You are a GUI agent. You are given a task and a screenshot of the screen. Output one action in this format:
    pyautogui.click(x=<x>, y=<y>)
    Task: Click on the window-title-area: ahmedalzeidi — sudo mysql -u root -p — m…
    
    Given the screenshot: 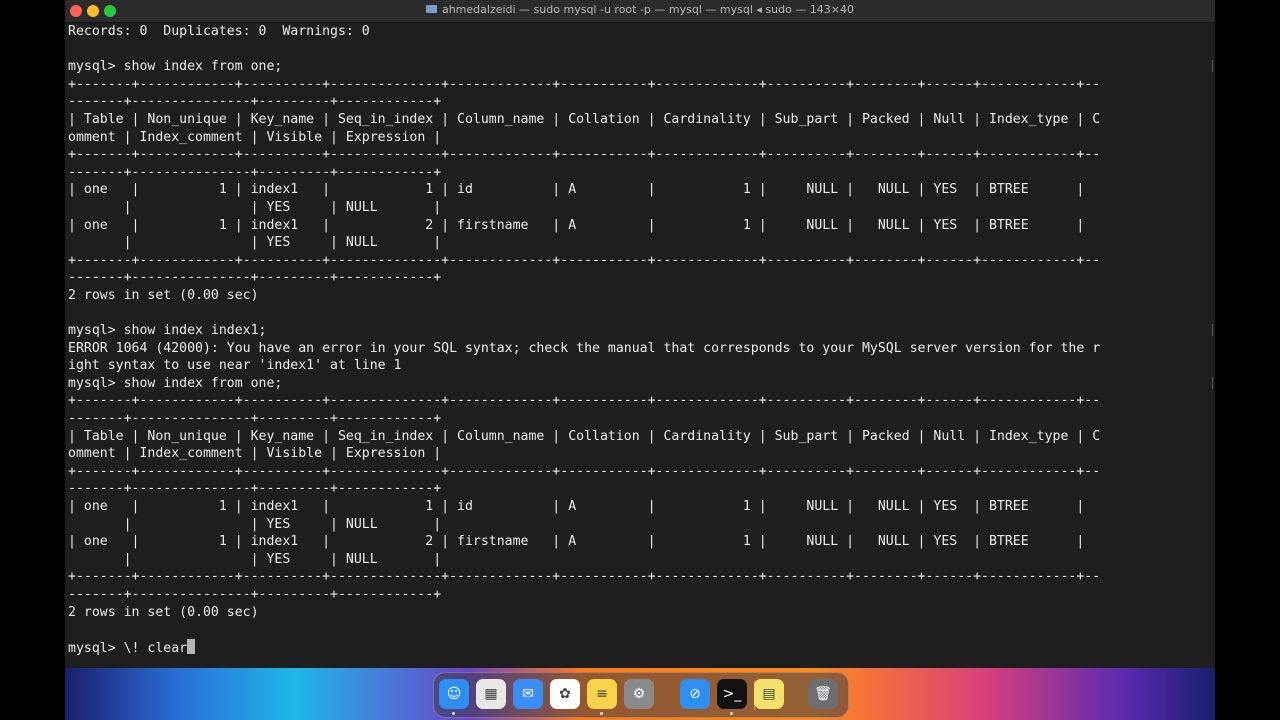 What is the action you would take?
    pyautogui.click(x=640, y=9)
    